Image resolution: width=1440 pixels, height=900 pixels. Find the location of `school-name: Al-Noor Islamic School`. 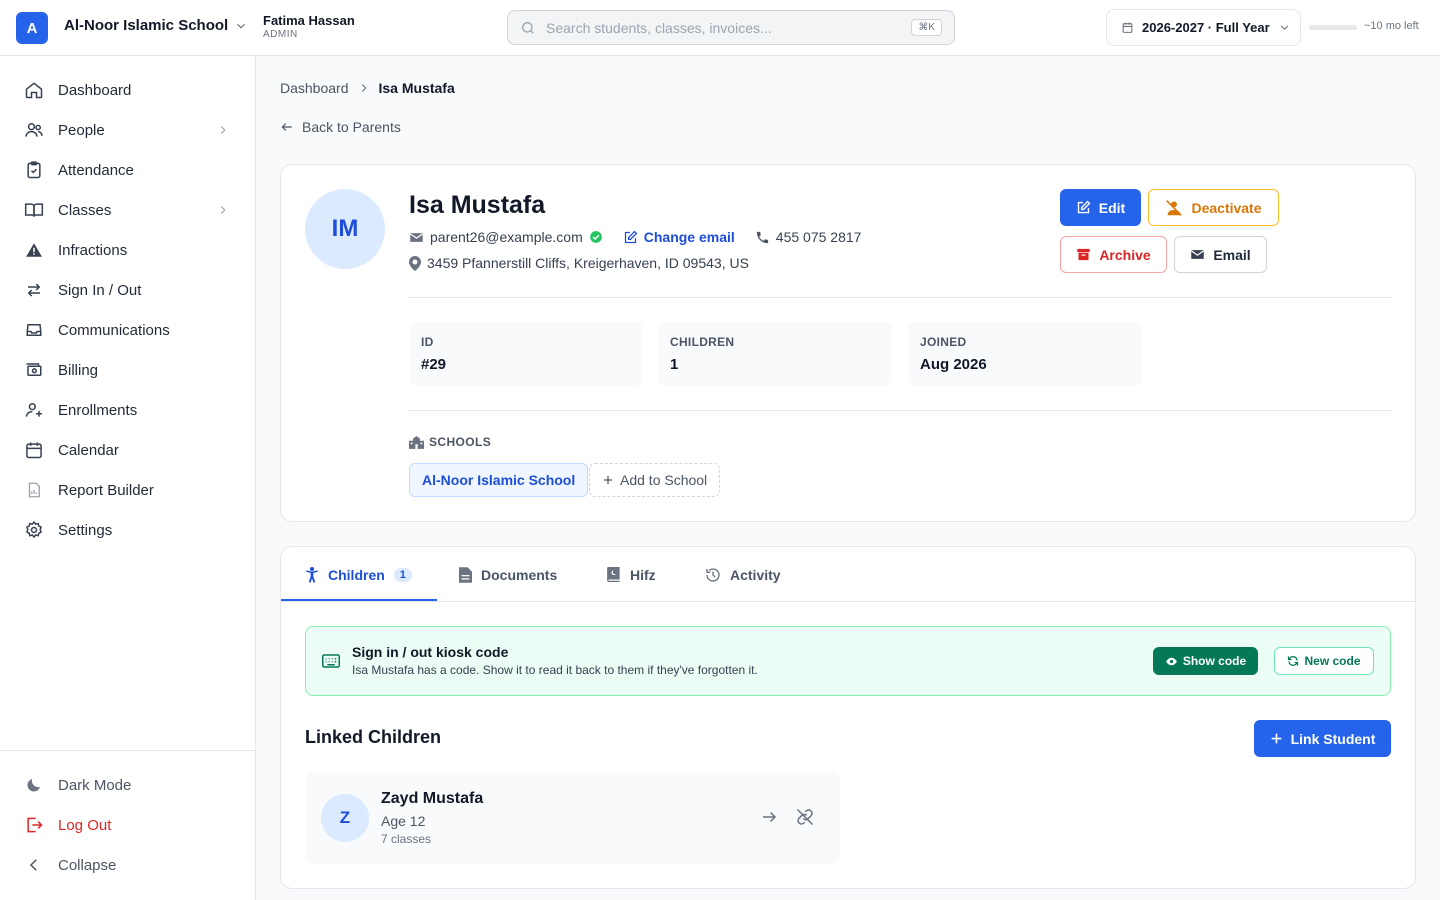

school-name: Al-Noor Islamic School is located at coordinates (146, 25).